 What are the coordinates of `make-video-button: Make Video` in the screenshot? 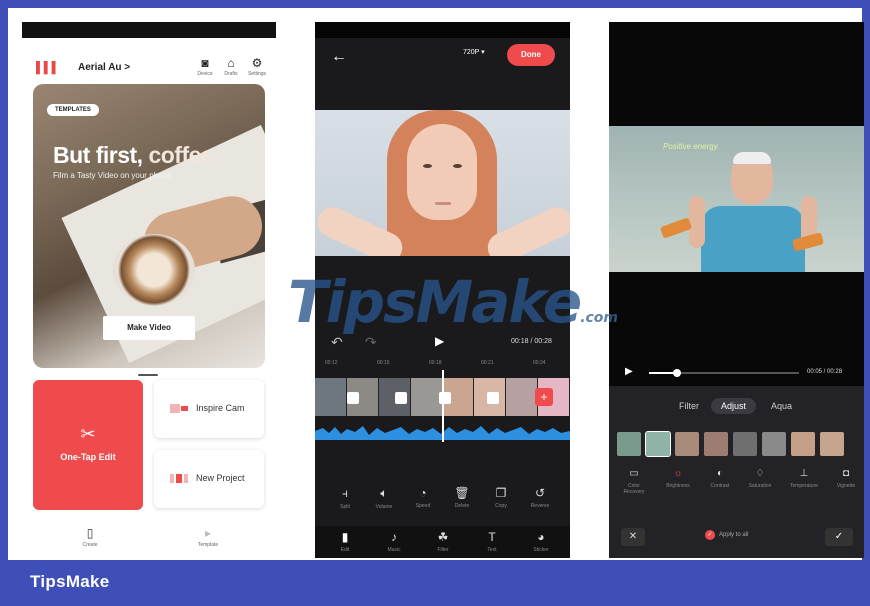 It's located at (149, 328).